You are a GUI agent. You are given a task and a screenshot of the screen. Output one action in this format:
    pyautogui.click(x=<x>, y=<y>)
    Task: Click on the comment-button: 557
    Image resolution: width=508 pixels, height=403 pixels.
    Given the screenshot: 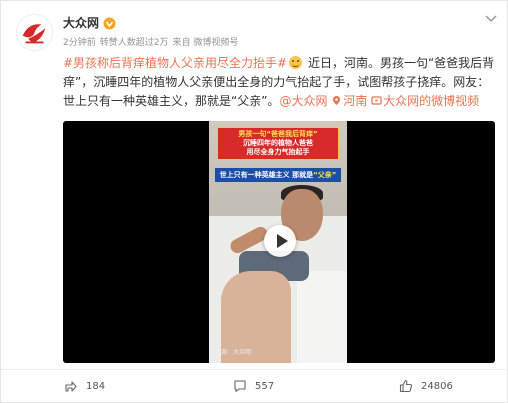 What is the action you would take?
    pyautogui.click(x=253, y=386)
    